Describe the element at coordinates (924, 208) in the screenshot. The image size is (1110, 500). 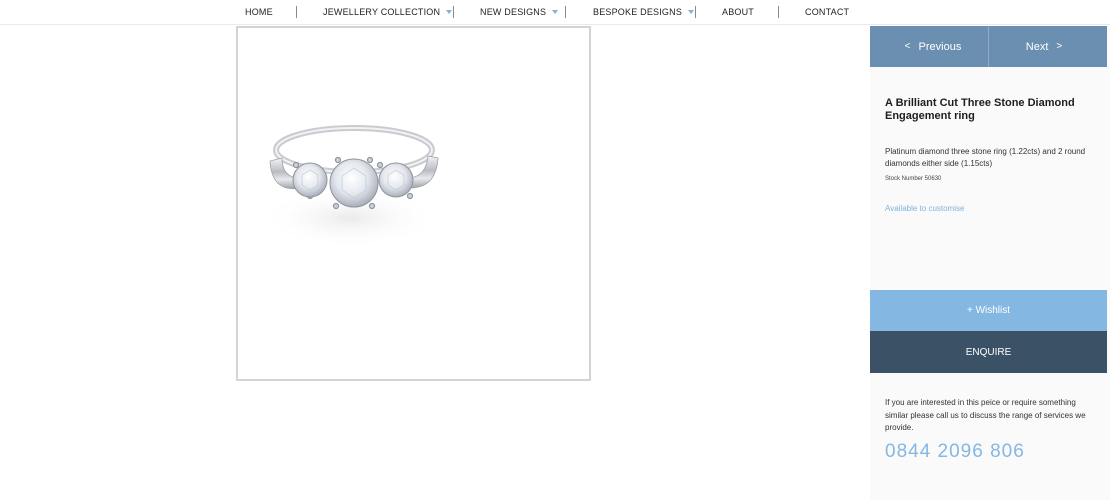
I see `customise-link: Available to customise` at that location.